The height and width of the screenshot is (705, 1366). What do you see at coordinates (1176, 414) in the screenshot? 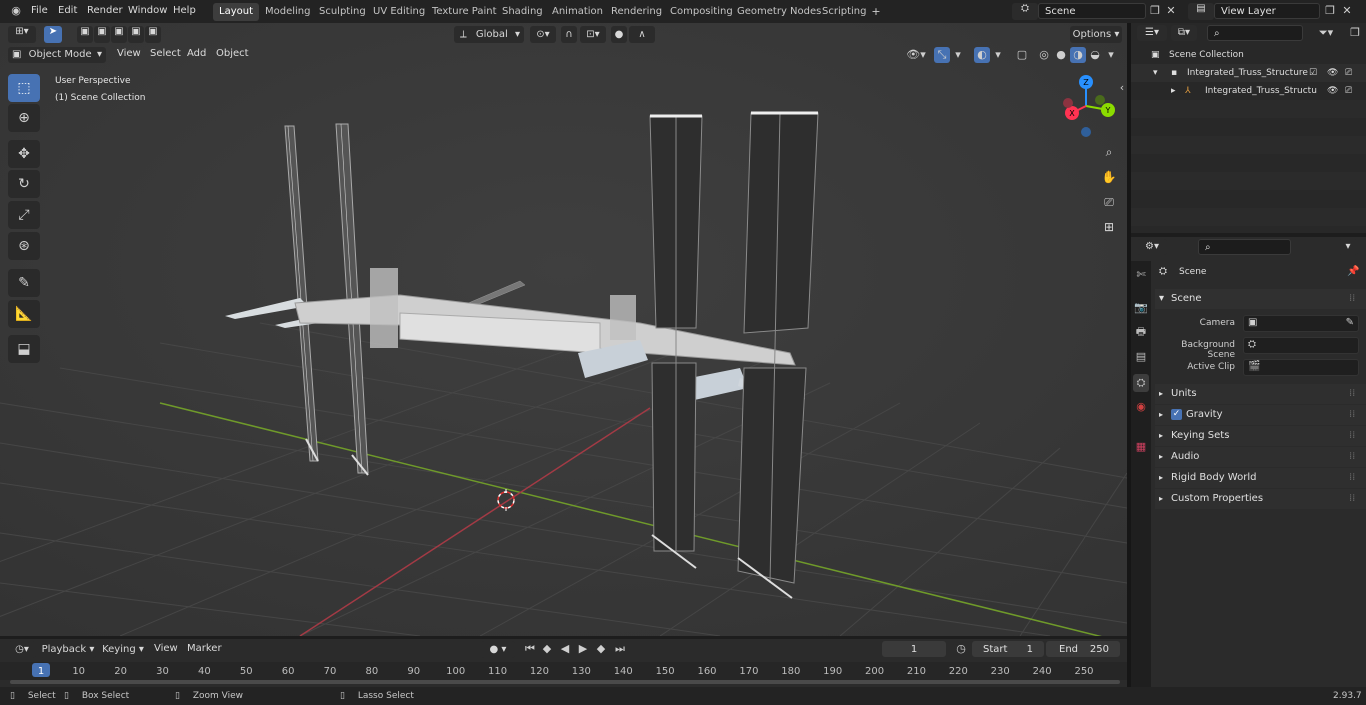
I see `gravity-checkbox: ✓` at bounding box center [1176, 414].